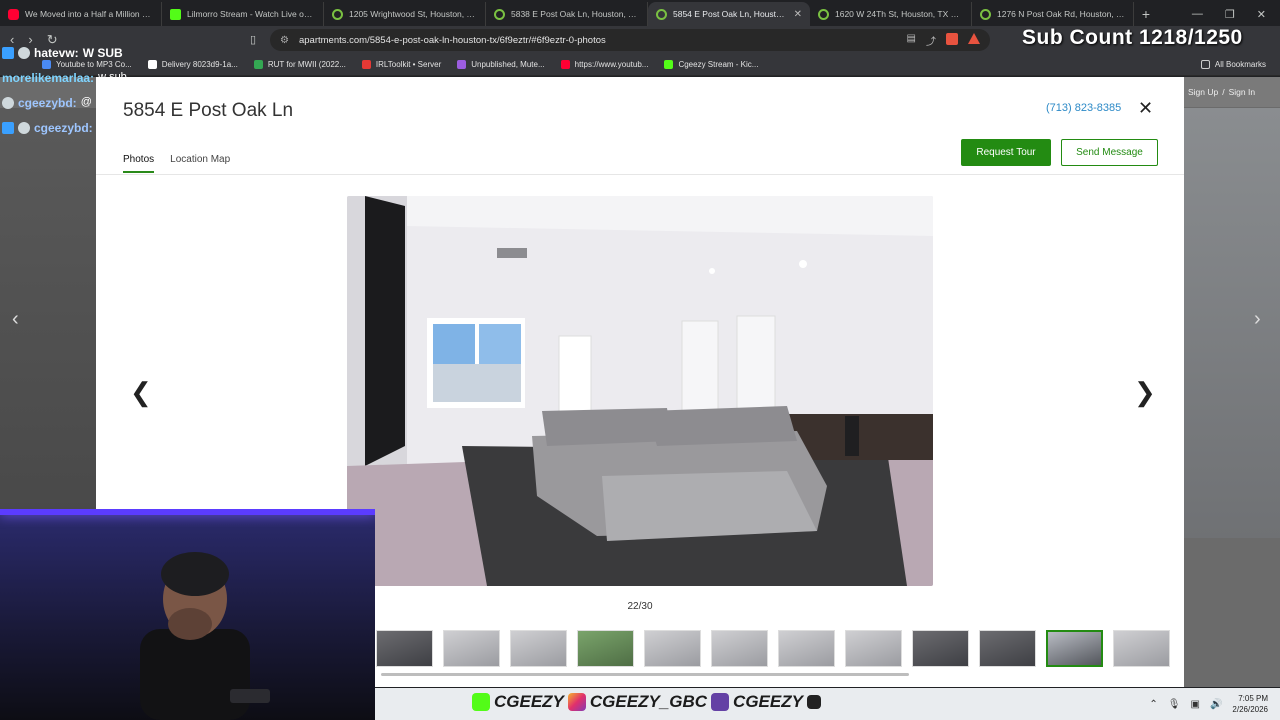  What do you see at coordinates (575, 14) in the screenshot?
I see `tab-title: 5838 E Post Oak Ln, Houston, TX 77` at bounding box center [575, 14].